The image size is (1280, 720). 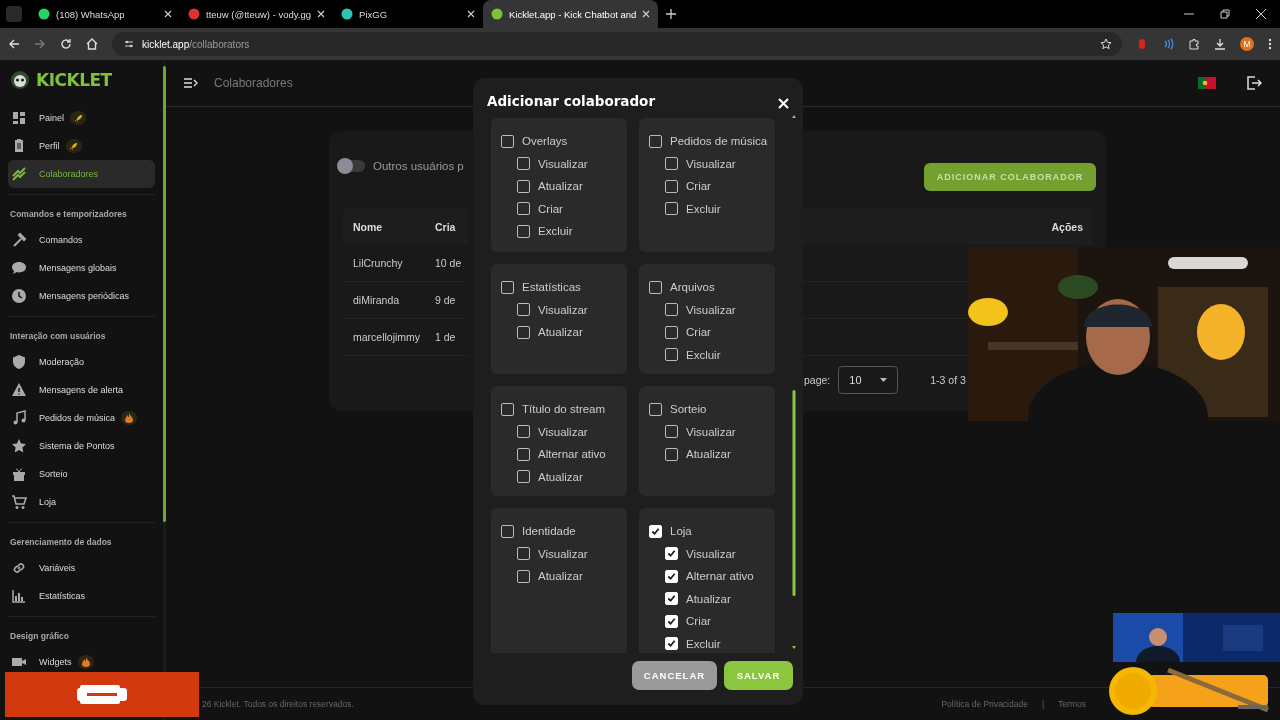 What do you see at coordinates (81, 596) in the screenshot?
I see `sidebar-item: Estatísticas` at bounding box center [81, 596].